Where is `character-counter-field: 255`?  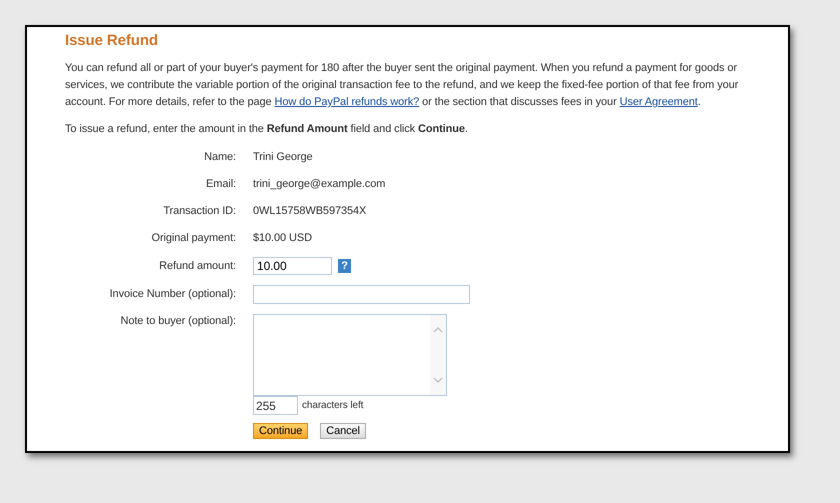 character-counter-field: 255 is located at coordinates (275, 405).